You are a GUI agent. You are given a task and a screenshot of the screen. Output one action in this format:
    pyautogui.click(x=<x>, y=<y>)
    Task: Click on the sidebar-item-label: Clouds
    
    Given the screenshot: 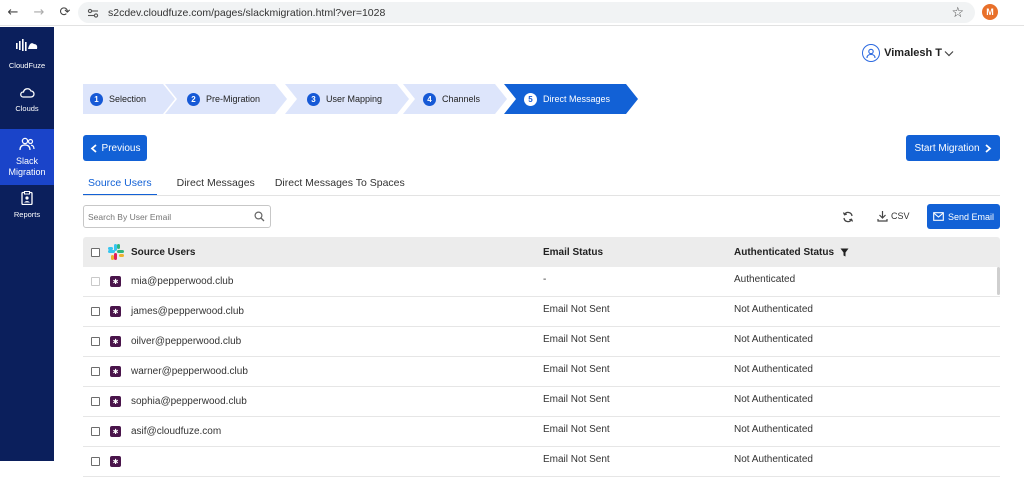 What is the action you would take?
    pyautogui.click(x=27, y=108)
    